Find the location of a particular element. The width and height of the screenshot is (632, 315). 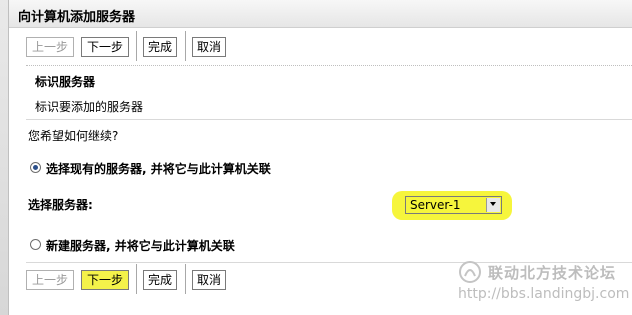

server-dropdown: Server-1 is located at coordinates (453, 205).